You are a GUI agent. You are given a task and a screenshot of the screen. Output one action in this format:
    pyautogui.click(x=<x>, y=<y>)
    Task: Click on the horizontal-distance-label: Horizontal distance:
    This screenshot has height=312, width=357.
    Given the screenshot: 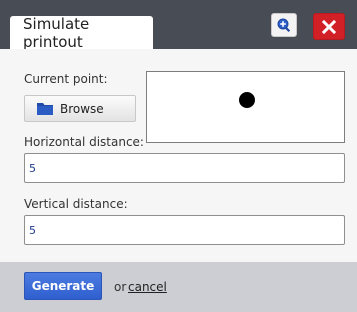 What is the action you would take?
    pyautogui.click(x=84, y=142)
    